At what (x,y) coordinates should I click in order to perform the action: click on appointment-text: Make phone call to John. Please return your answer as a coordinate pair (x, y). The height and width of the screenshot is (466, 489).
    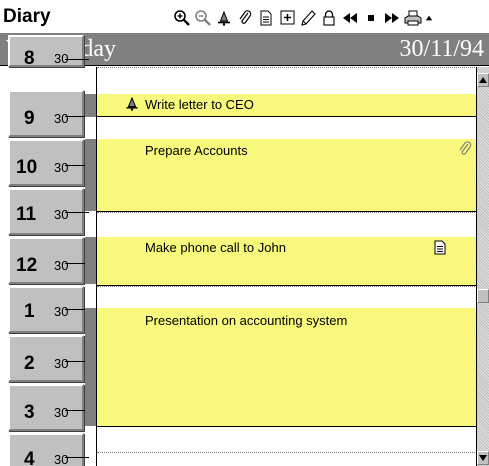
    Looking at the image, I should click on (215, 247).